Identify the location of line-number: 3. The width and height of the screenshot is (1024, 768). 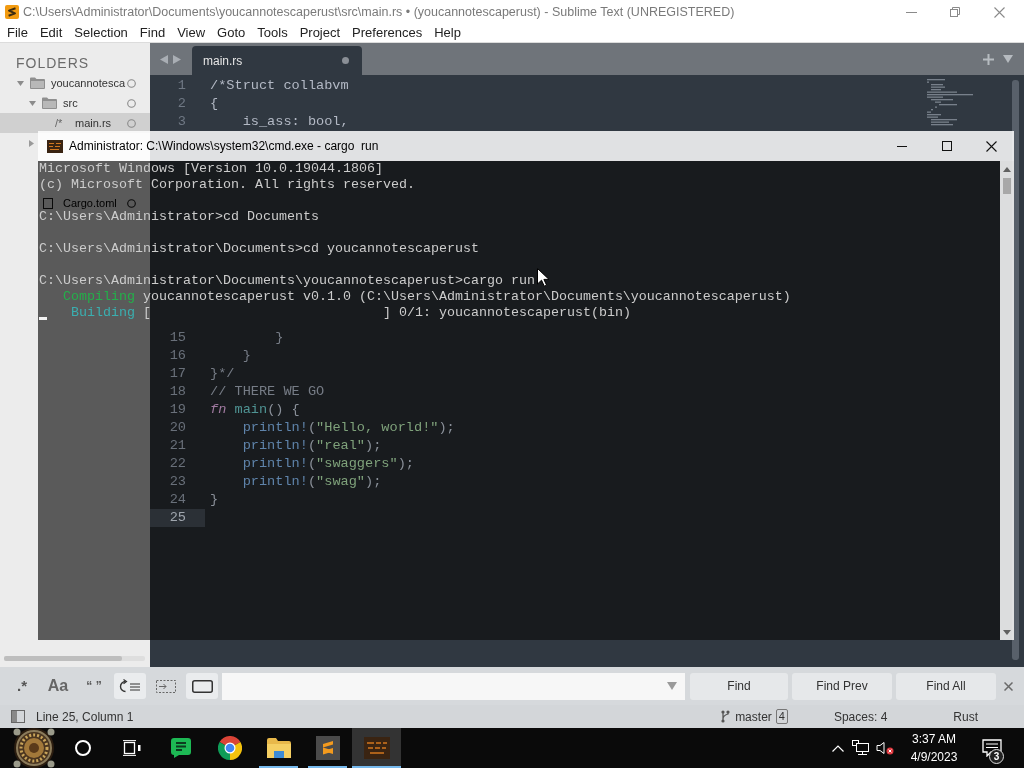
(181, 121).